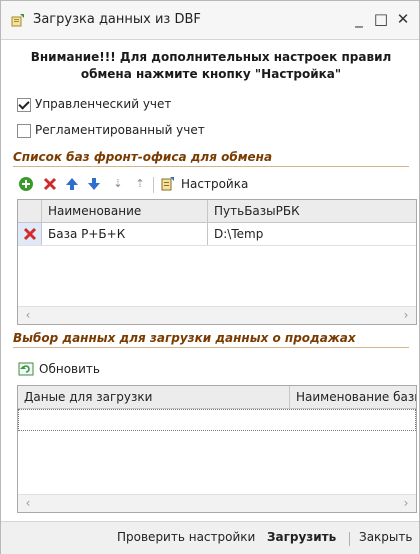 The width and height of the screenshot is (420, 554). I want to click on row-marker-icon, so click(30, 234).